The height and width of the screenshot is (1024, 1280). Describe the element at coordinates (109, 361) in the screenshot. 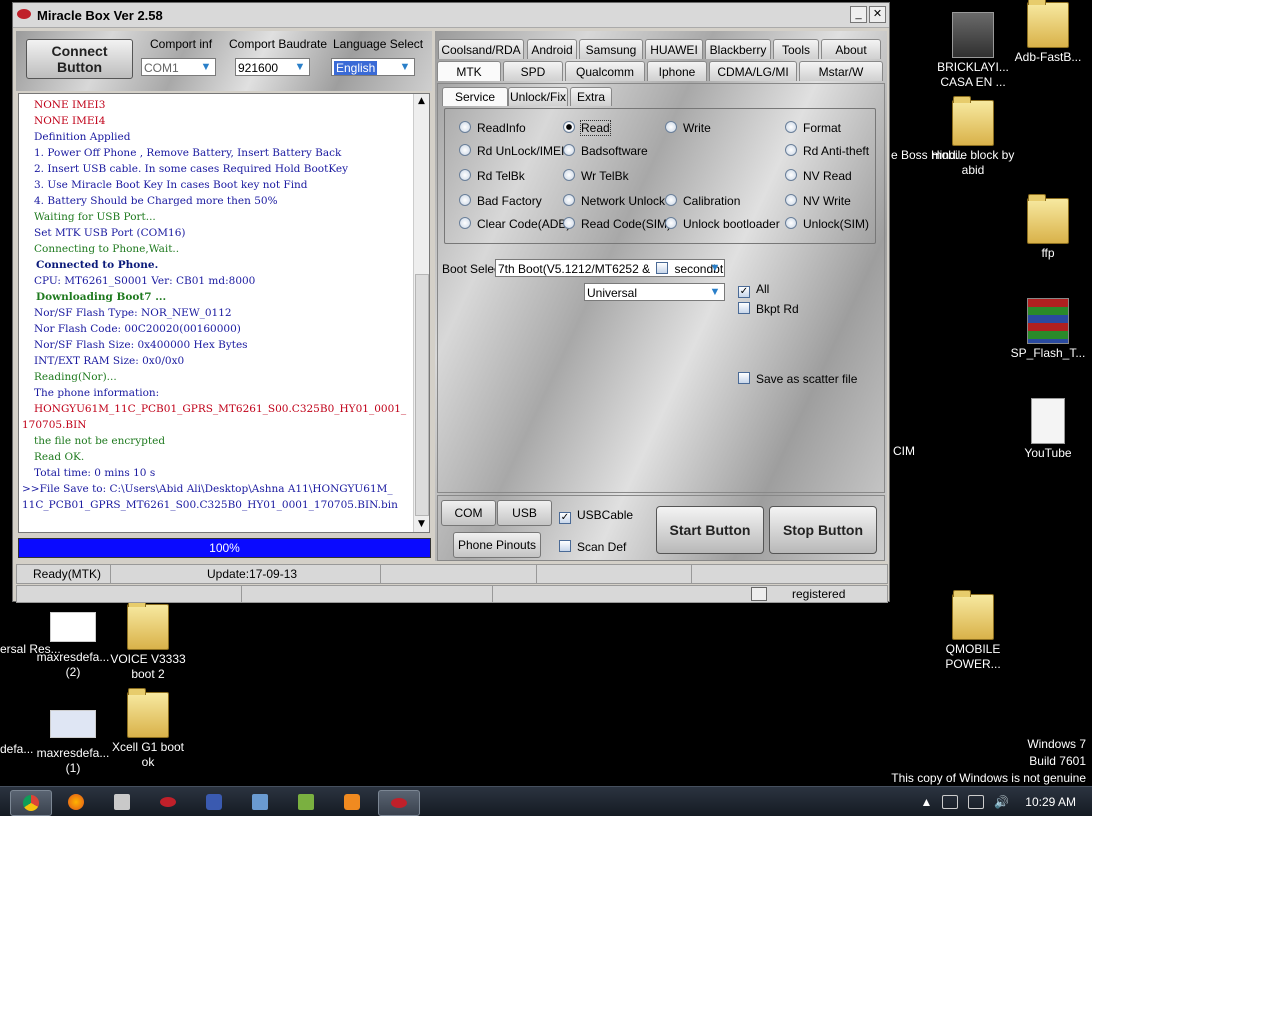

I see `log-line: INT/EXT RAM Size: 0x0/0x0` at that location.